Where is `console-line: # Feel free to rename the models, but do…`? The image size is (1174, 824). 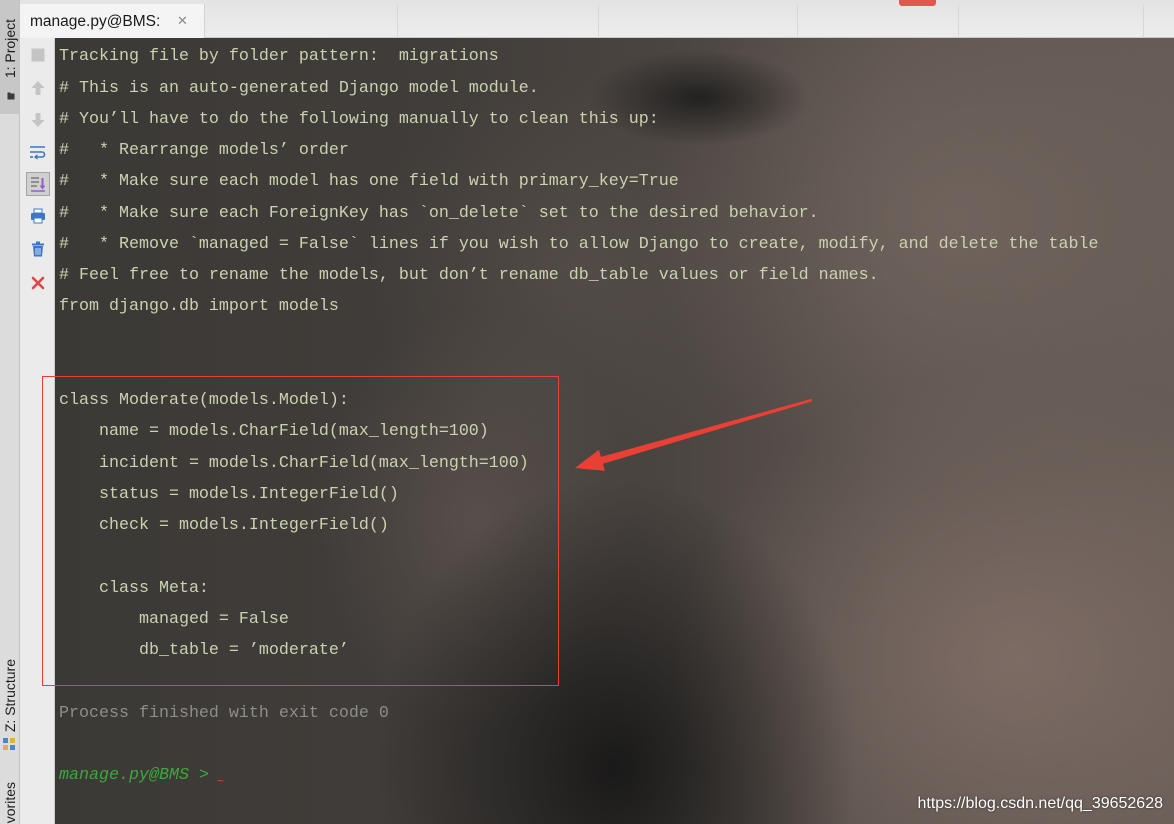 console-line: # Feel free to rename the models, but do… is located at coordinates (469, 276).